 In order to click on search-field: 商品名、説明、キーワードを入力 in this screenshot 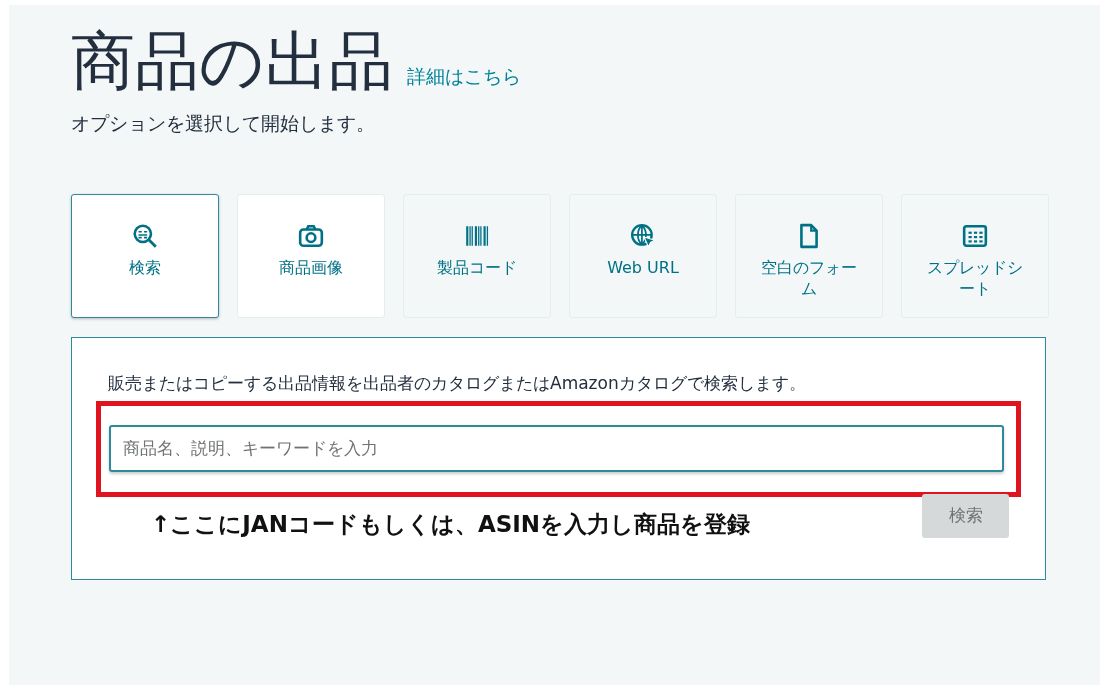, I will do `click(556, 448)`.